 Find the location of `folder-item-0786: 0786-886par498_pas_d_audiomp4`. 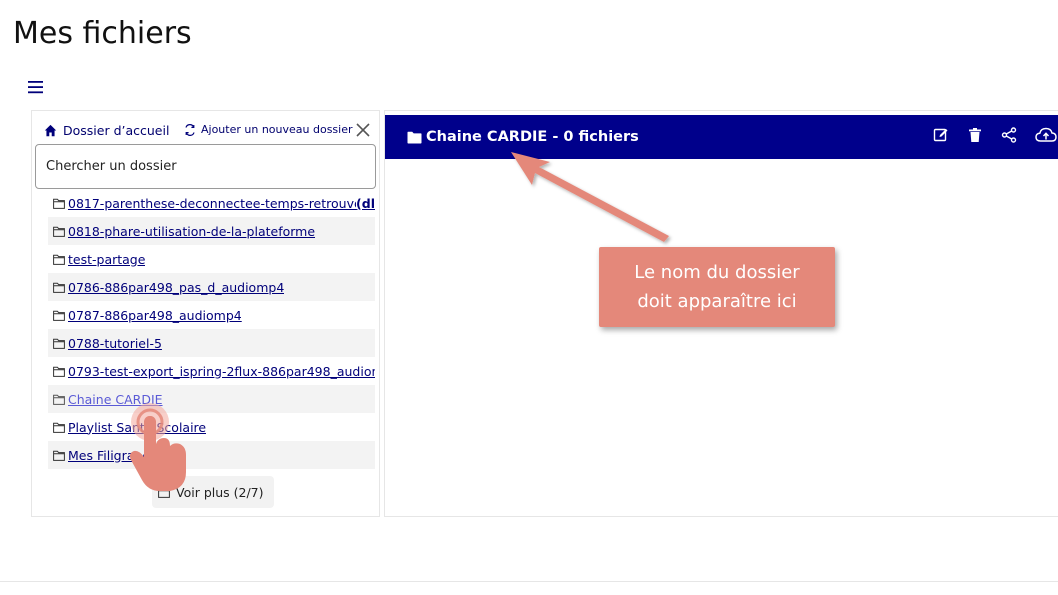

folder-item-0786: 0786-886par498_pas_d_audiomp4 is located at coordinates (211, 287).